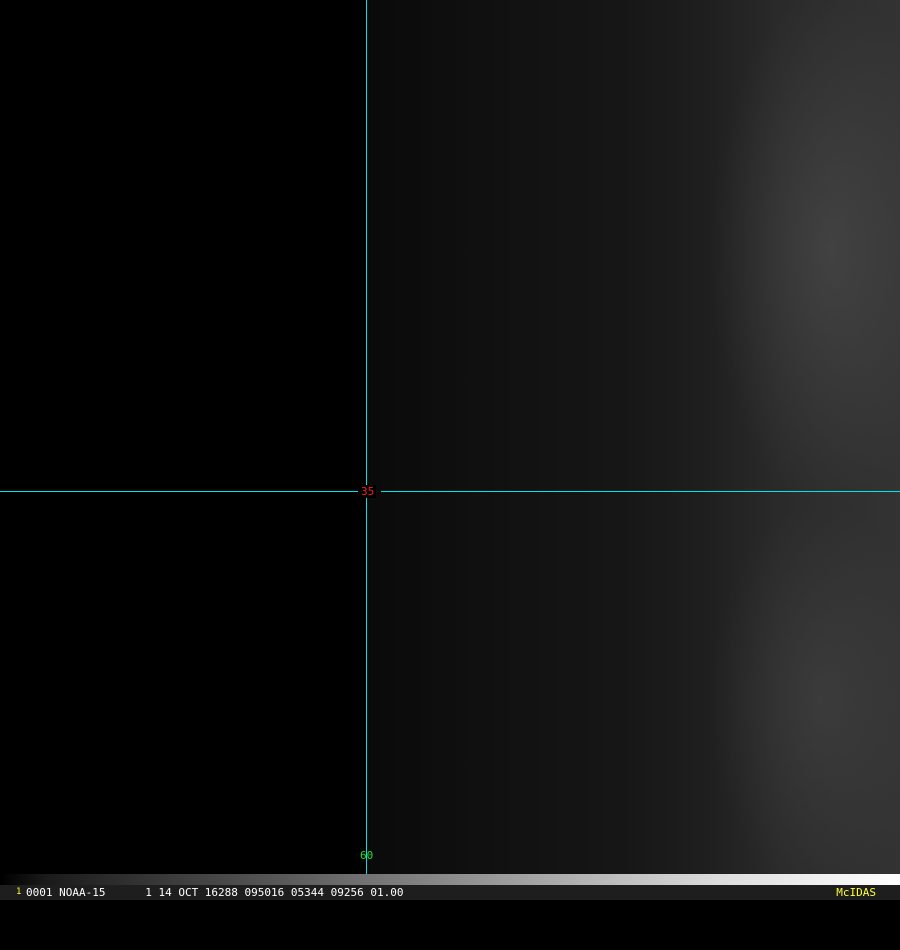 The width and height of the screenshot is (900, 950). What do you see at coordinates (856, 892) in the screenshot?
I see `mcidas-brand: McIDAS` at bounding box center [856, 892].